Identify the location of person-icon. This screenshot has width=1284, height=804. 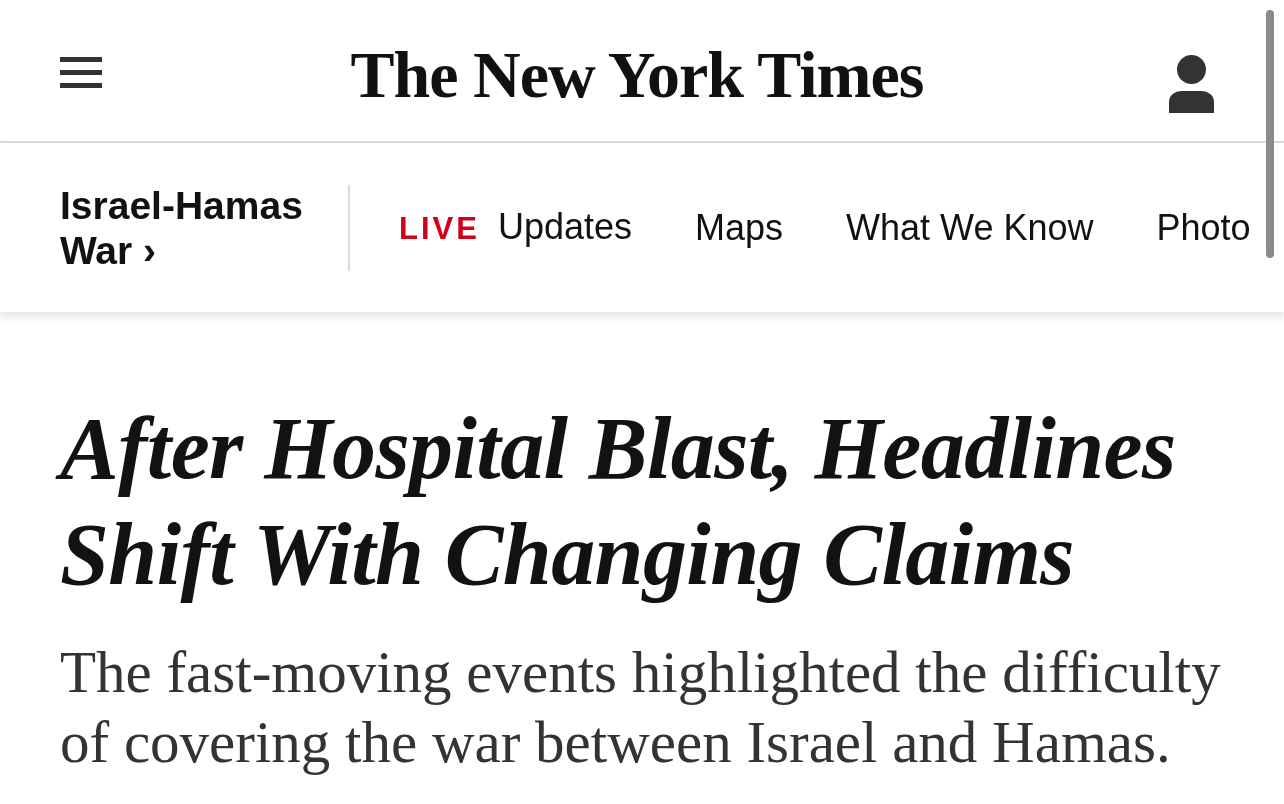
(1191, 83).